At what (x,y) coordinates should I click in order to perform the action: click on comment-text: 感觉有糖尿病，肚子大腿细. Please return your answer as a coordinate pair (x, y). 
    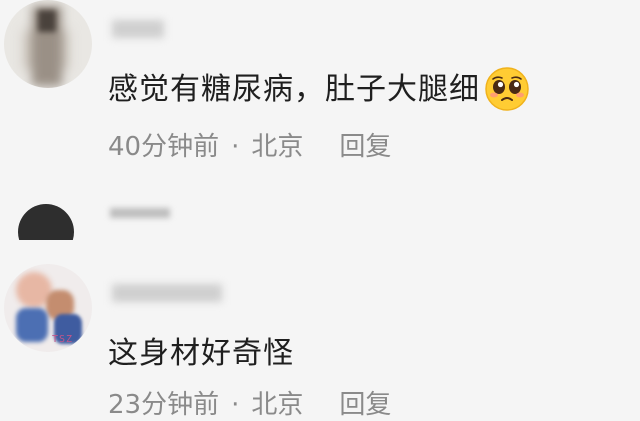
    Looking at the image, I should click on (319, 89).